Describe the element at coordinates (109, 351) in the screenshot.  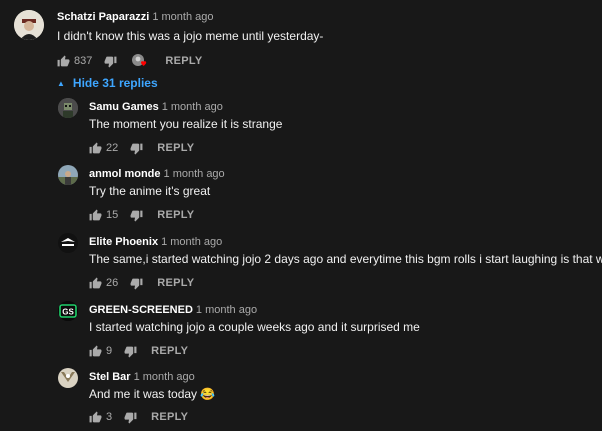
I see `like-count: 9` at that location.